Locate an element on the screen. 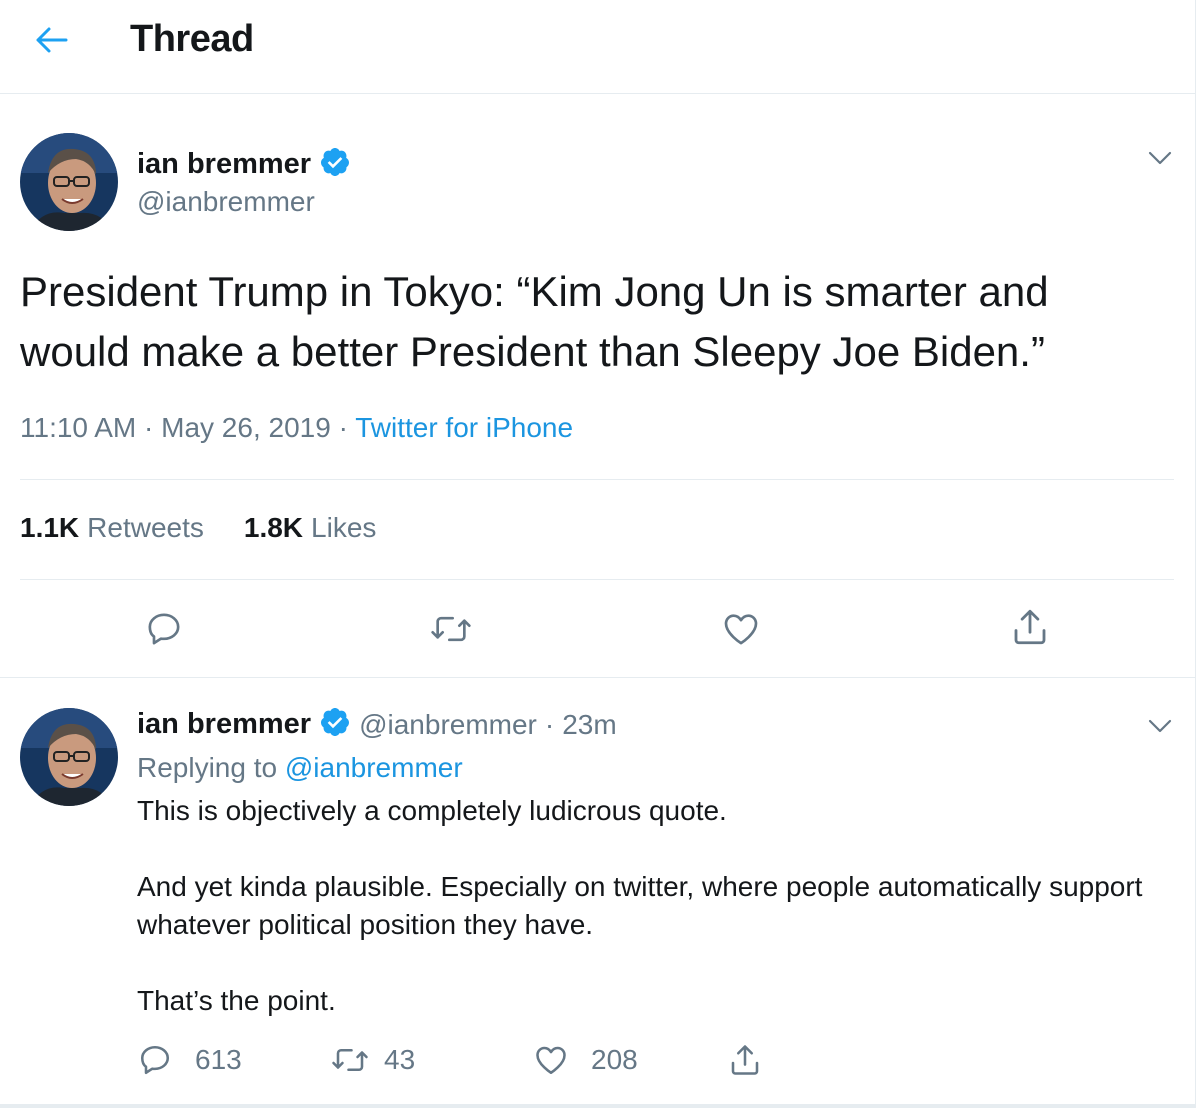 This screenshot has width=1200, height=1112. reply-count: 613 is located at coordinates (218, 1059).